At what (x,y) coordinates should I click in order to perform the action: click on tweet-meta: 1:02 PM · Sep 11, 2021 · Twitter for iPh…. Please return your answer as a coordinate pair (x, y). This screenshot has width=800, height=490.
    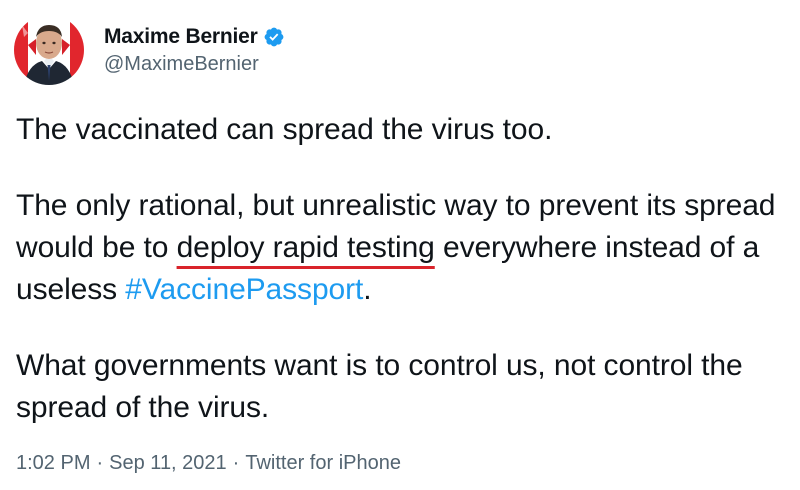
    Looking at the image, I should click on (208, 463).